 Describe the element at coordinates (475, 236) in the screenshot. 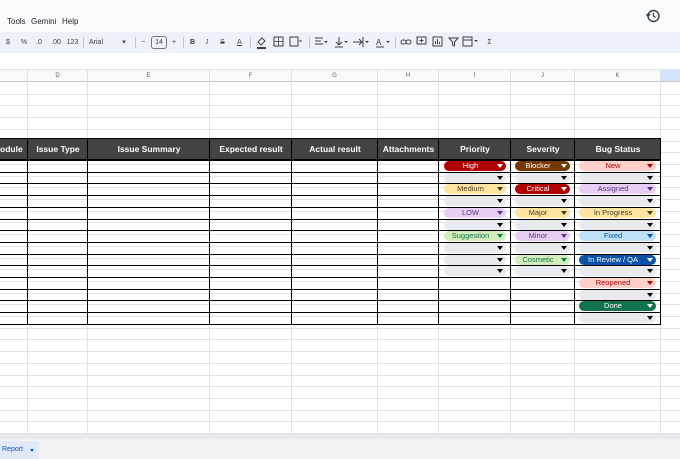

I see `priority-chip: Suggestion` at that location.